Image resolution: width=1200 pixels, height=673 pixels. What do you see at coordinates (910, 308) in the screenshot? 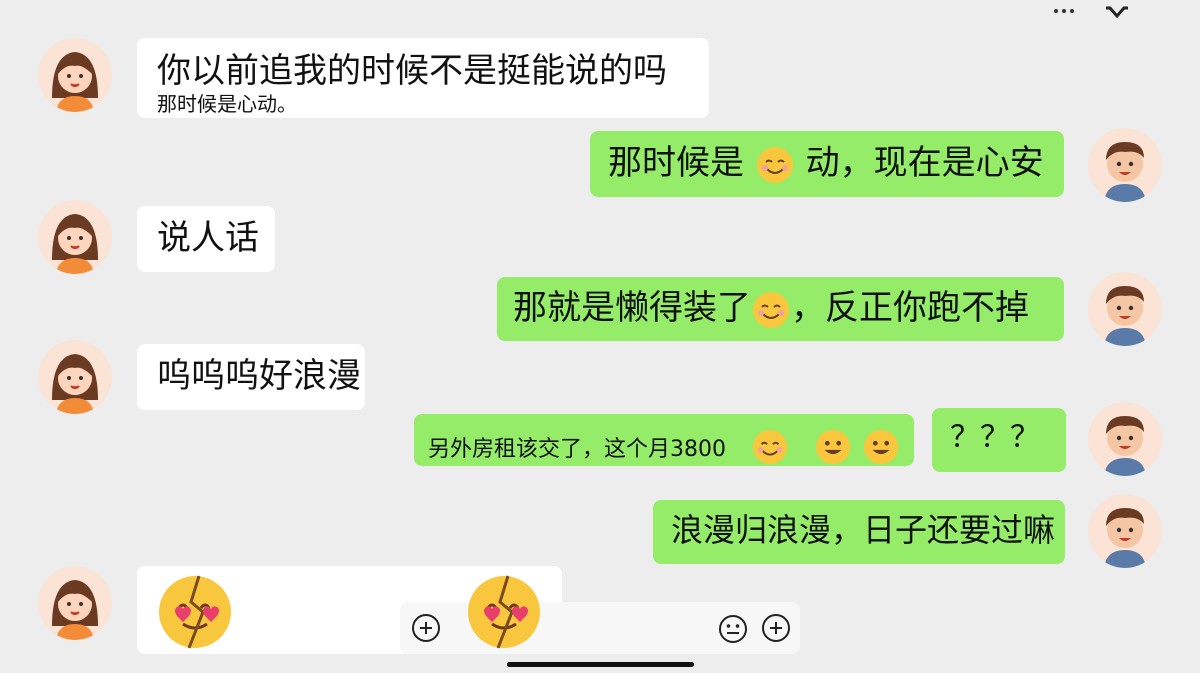
I see `message-text: ，反正你跑不掉` at bounding box center [910, 308].